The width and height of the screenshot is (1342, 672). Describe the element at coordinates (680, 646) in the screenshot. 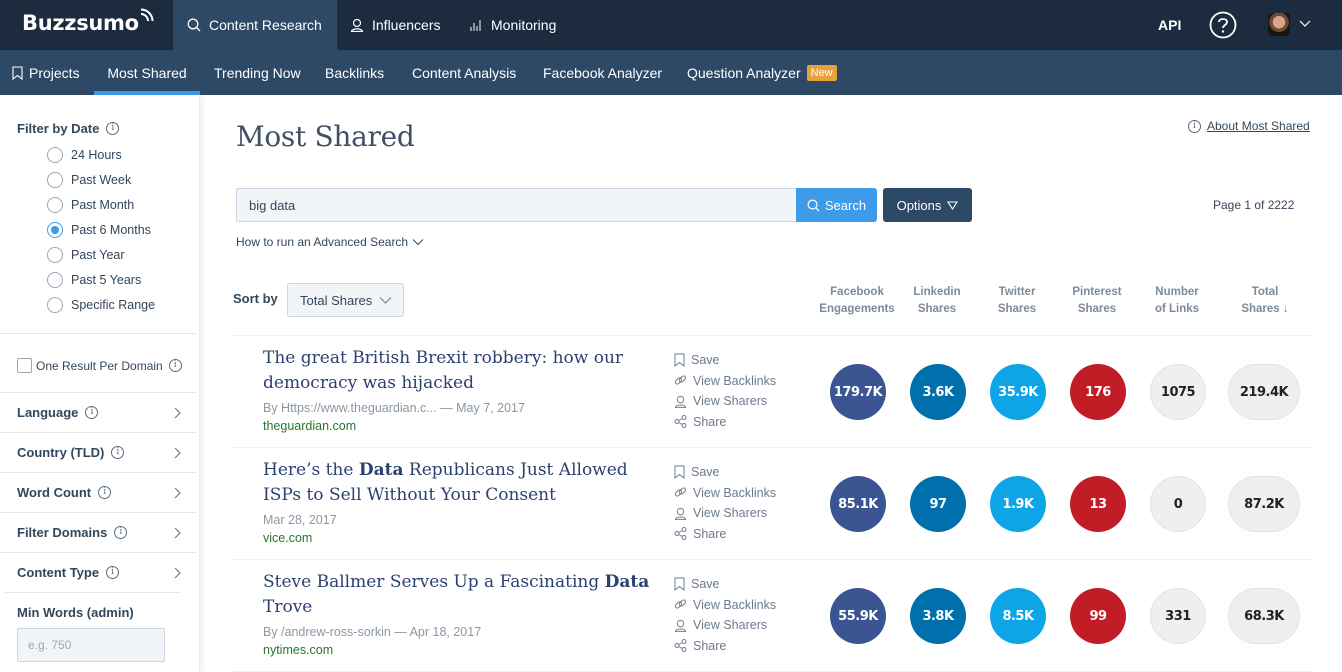

I see `share-icon` at that location.